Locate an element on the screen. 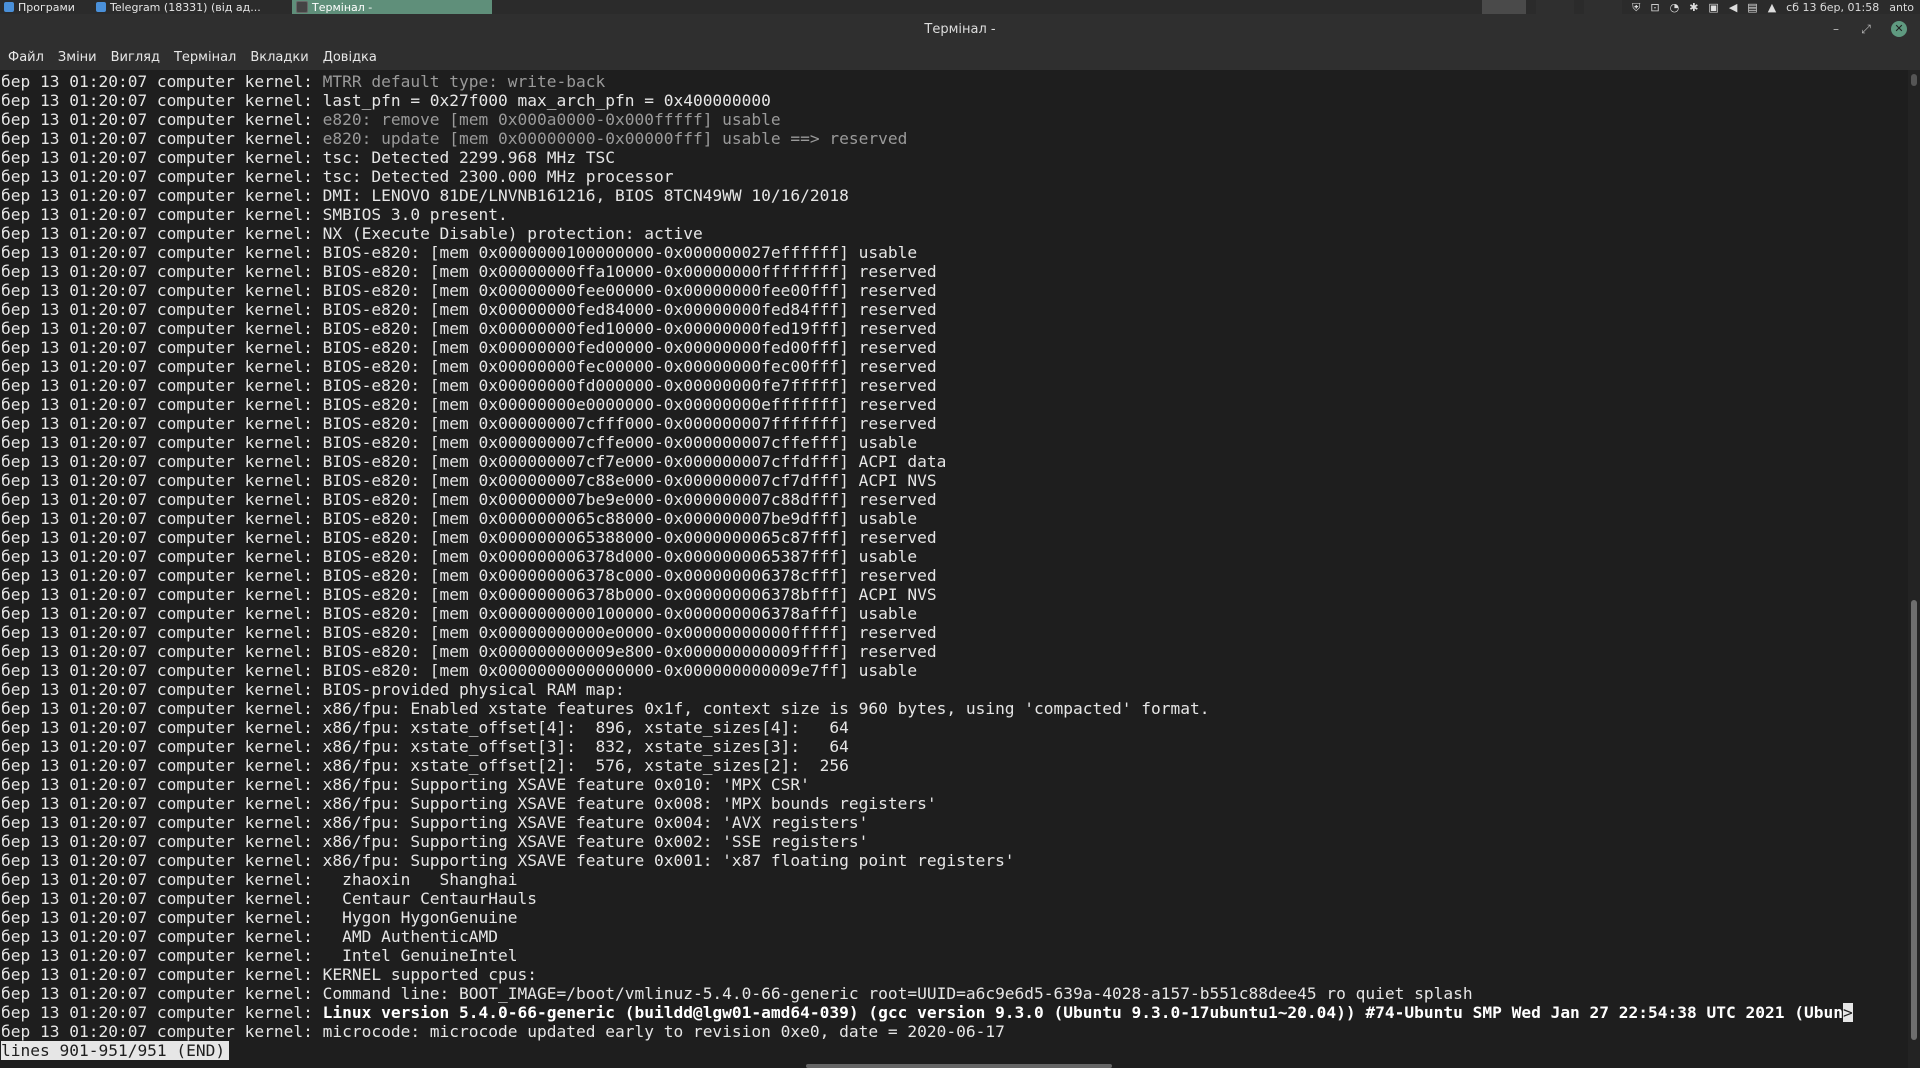 Image resolution: width=1920 pixels, height=1068 pixels. apps-menu-button: Програми is located at coordinates (39, 7).